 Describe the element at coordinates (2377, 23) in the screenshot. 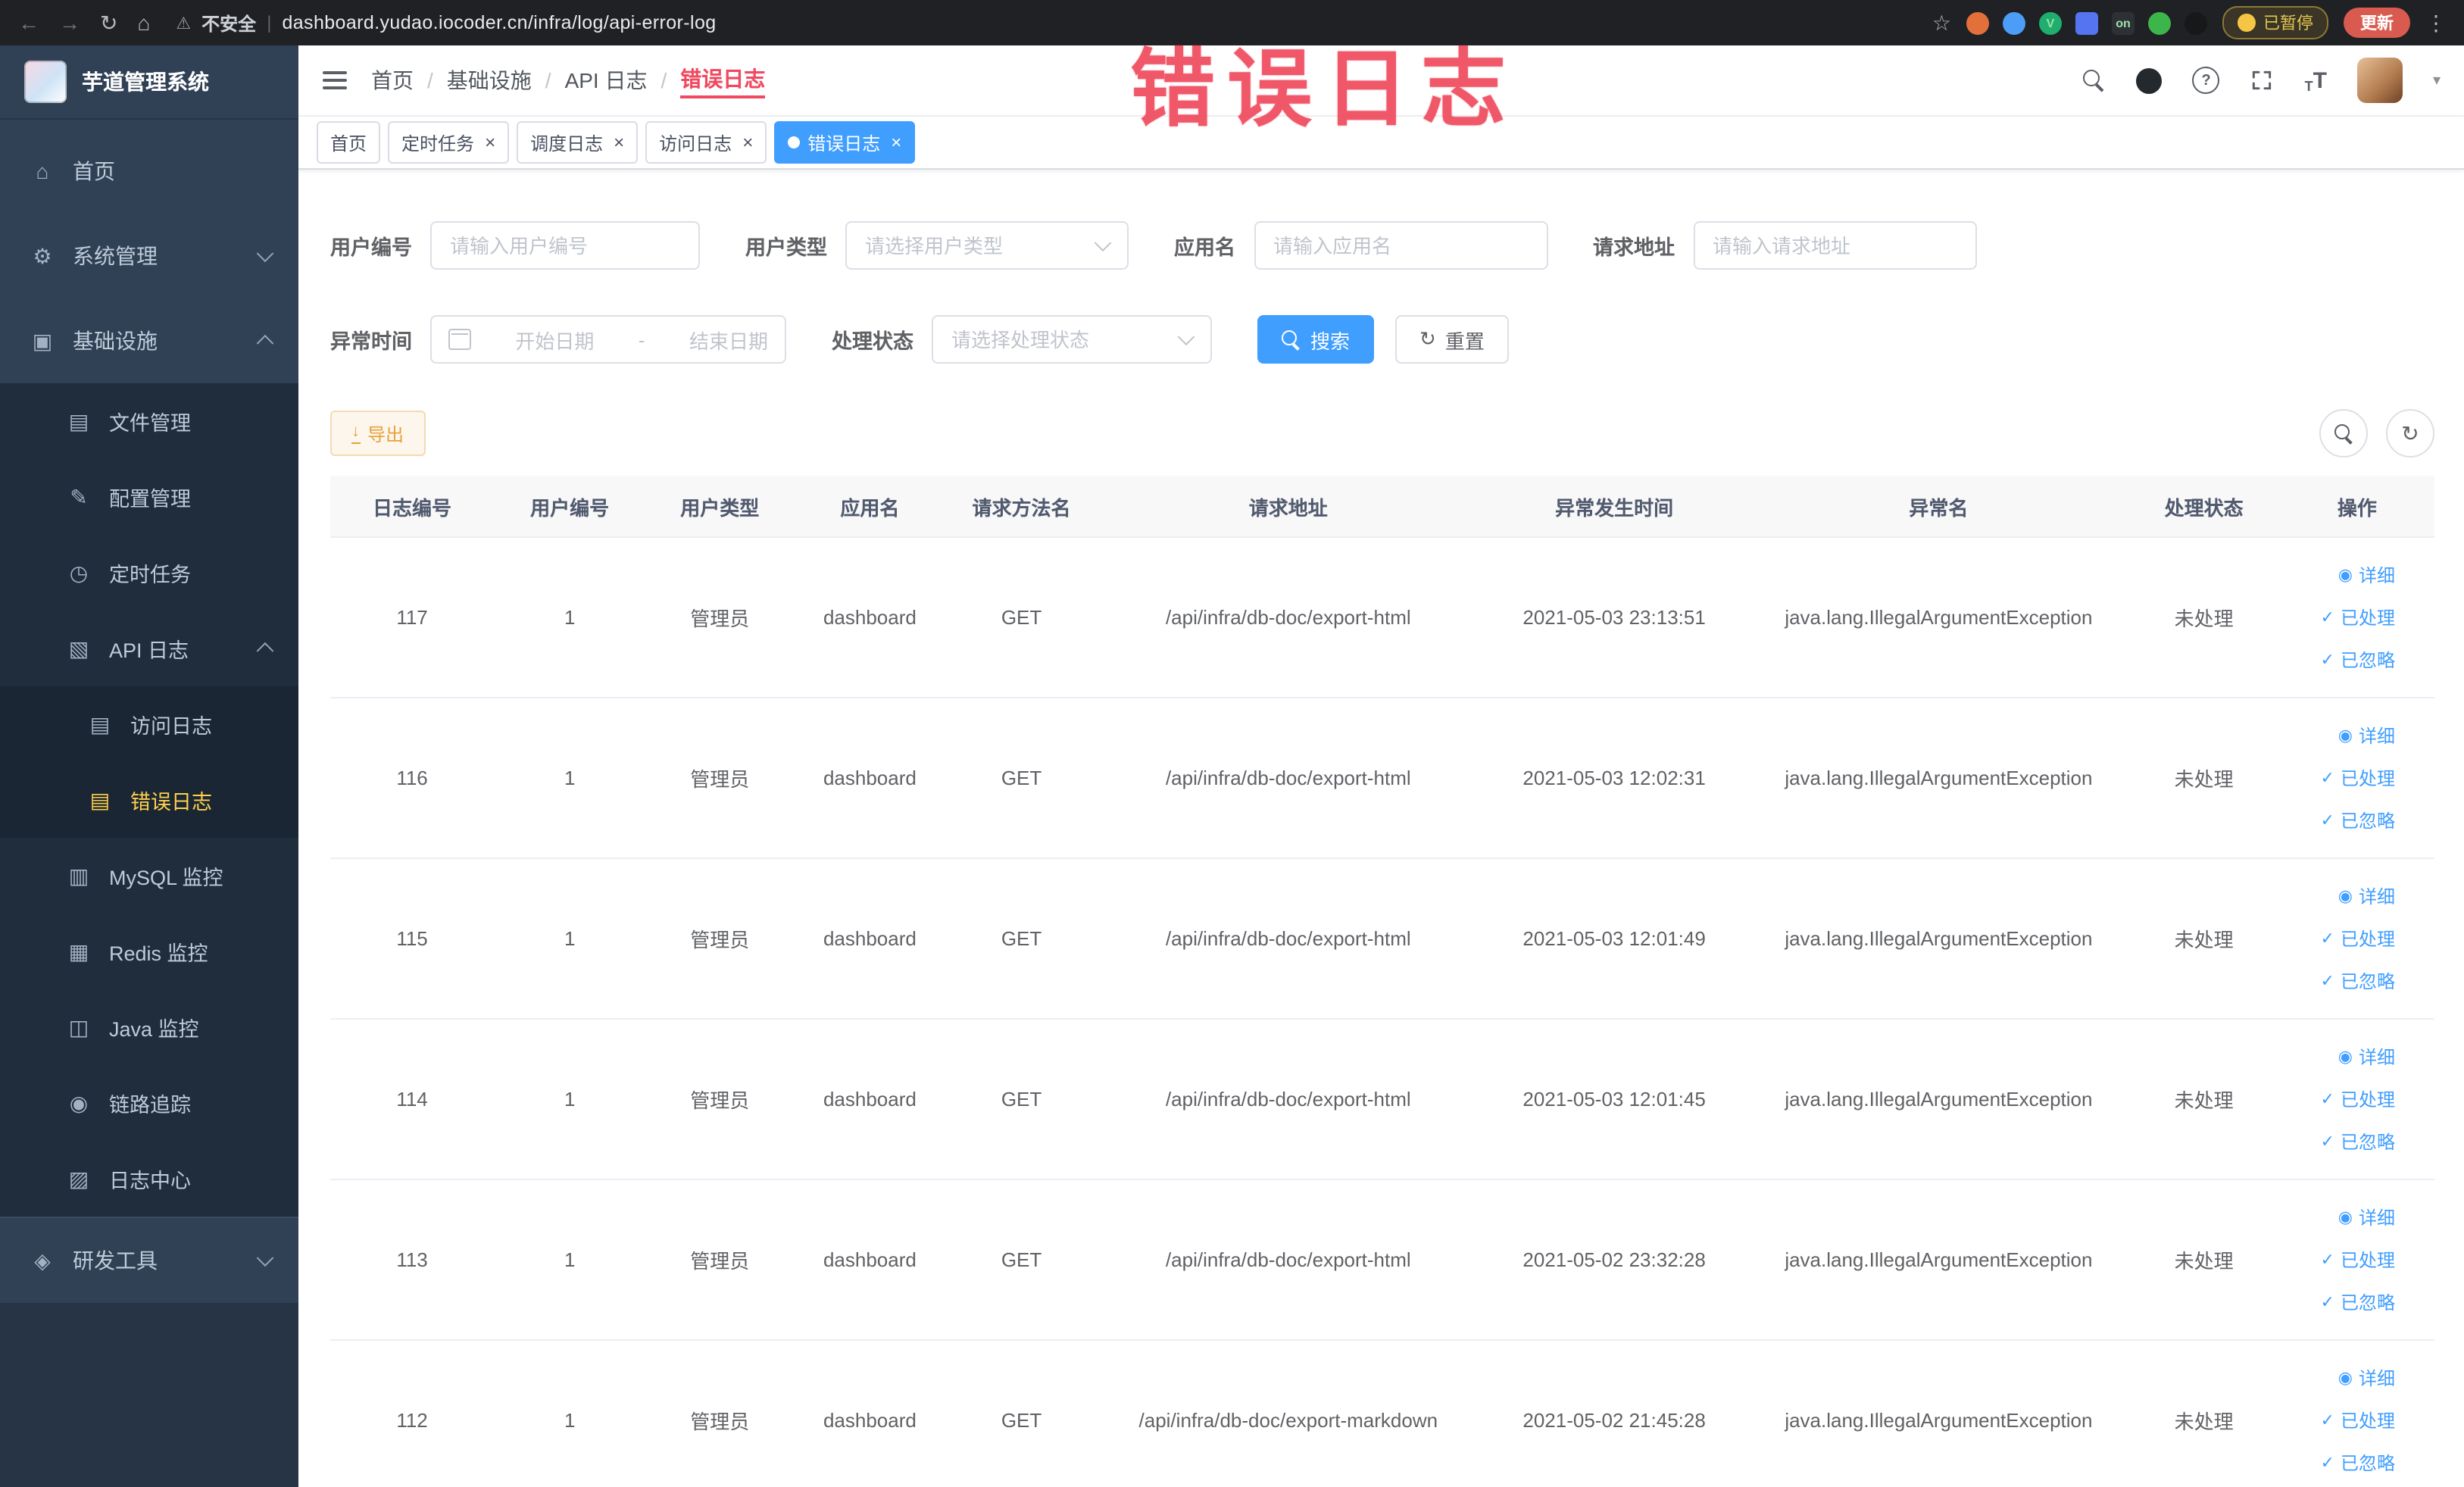

I see `update-button: 更新` at that location.